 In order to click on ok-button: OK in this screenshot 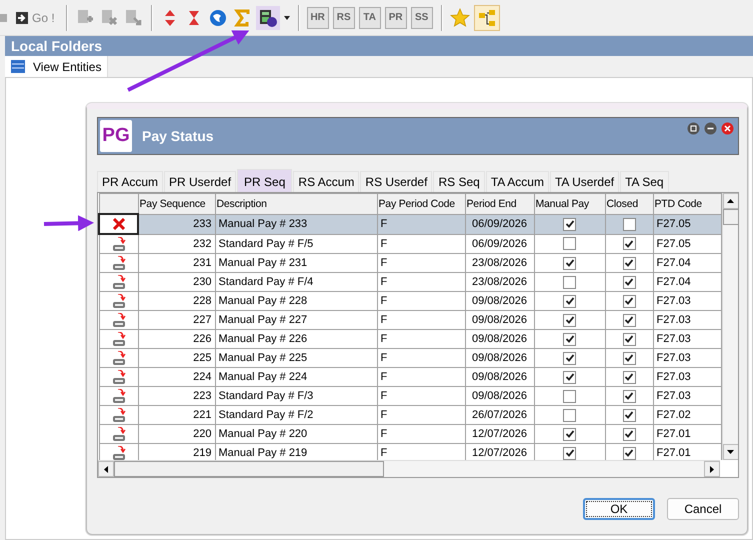, I will do `click(619, 509)`.